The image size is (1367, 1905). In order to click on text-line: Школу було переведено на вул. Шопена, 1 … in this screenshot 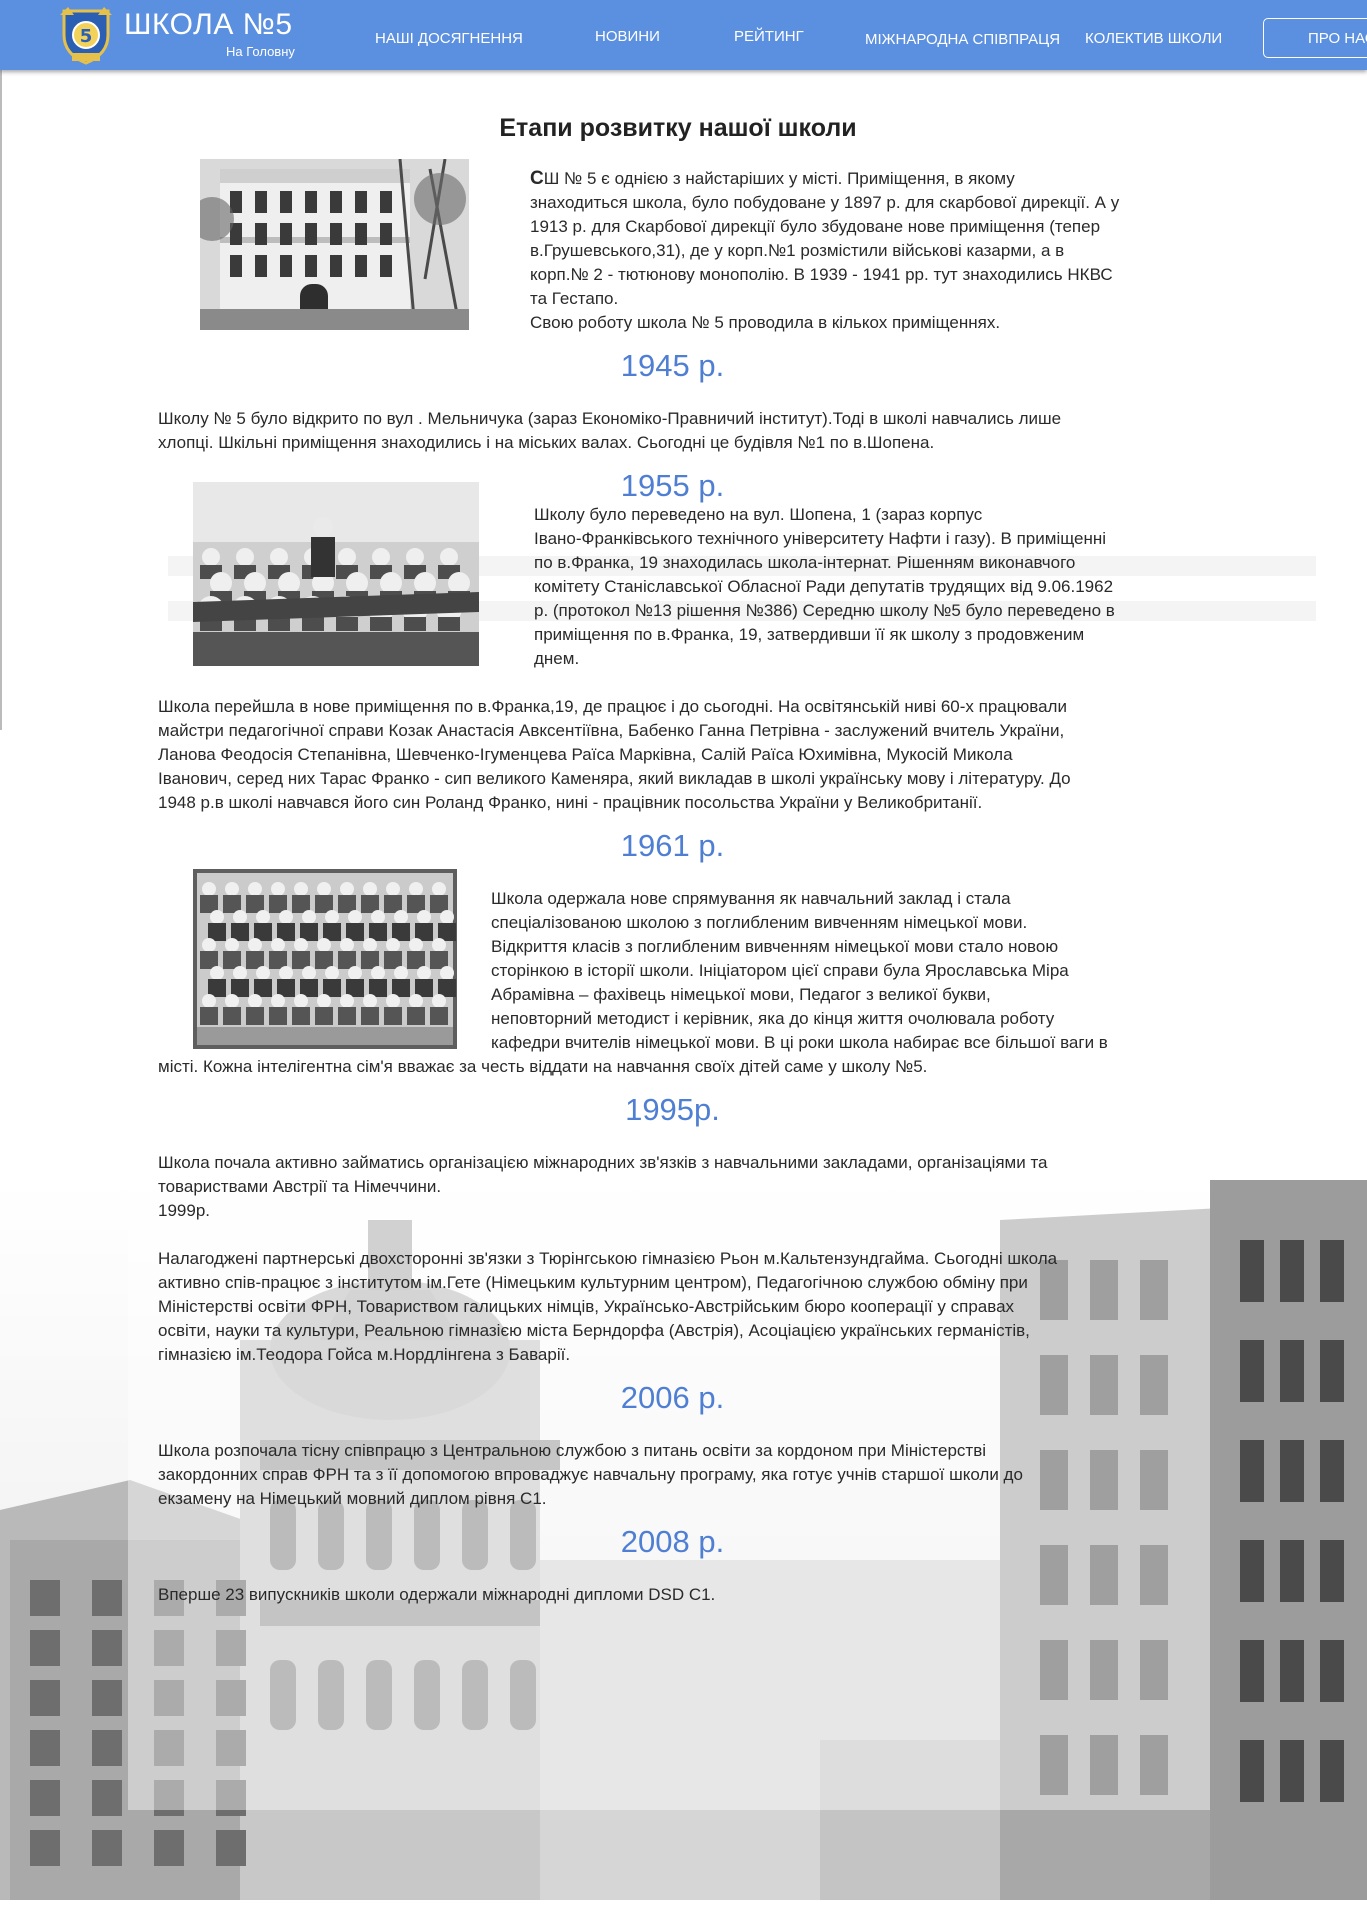, I will do `click(758, 514)`.